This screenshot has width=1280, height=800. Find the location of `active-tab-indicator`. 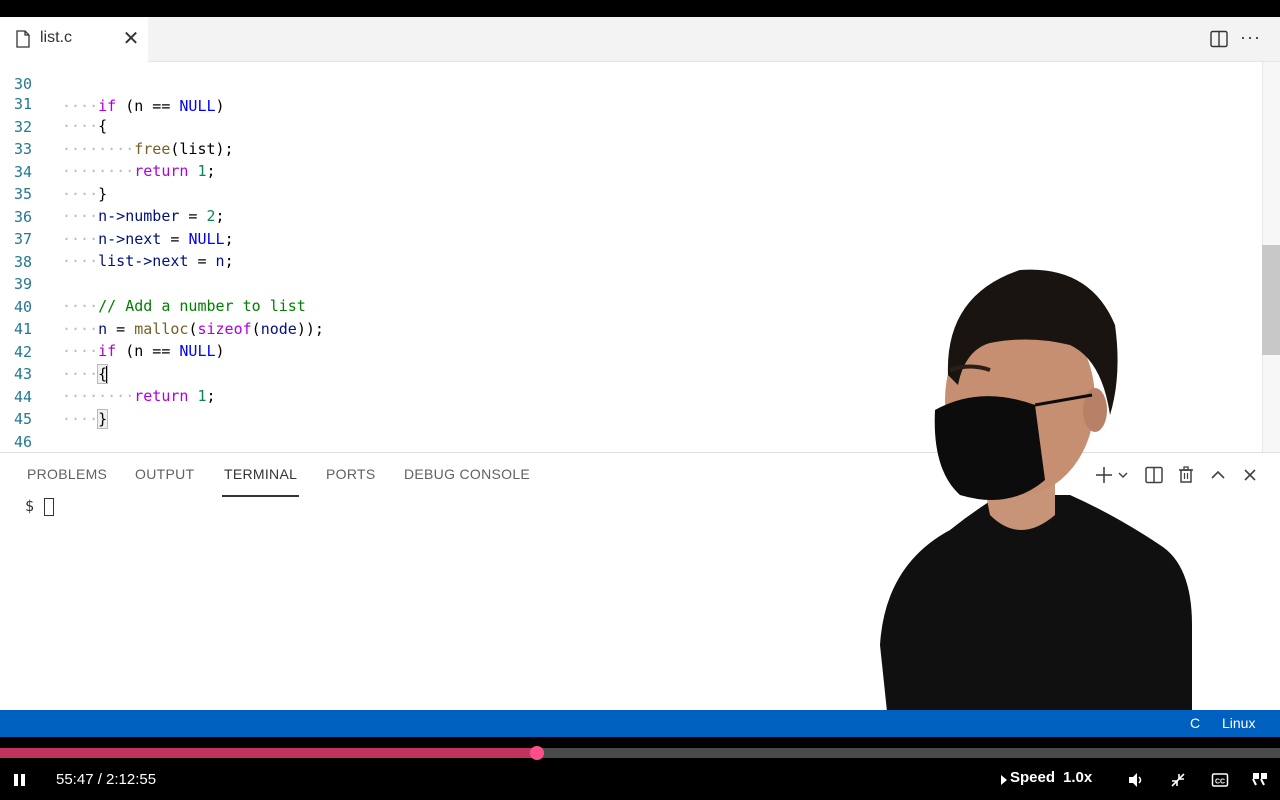

active-tab-indicator is located at coordinates (260, 496).